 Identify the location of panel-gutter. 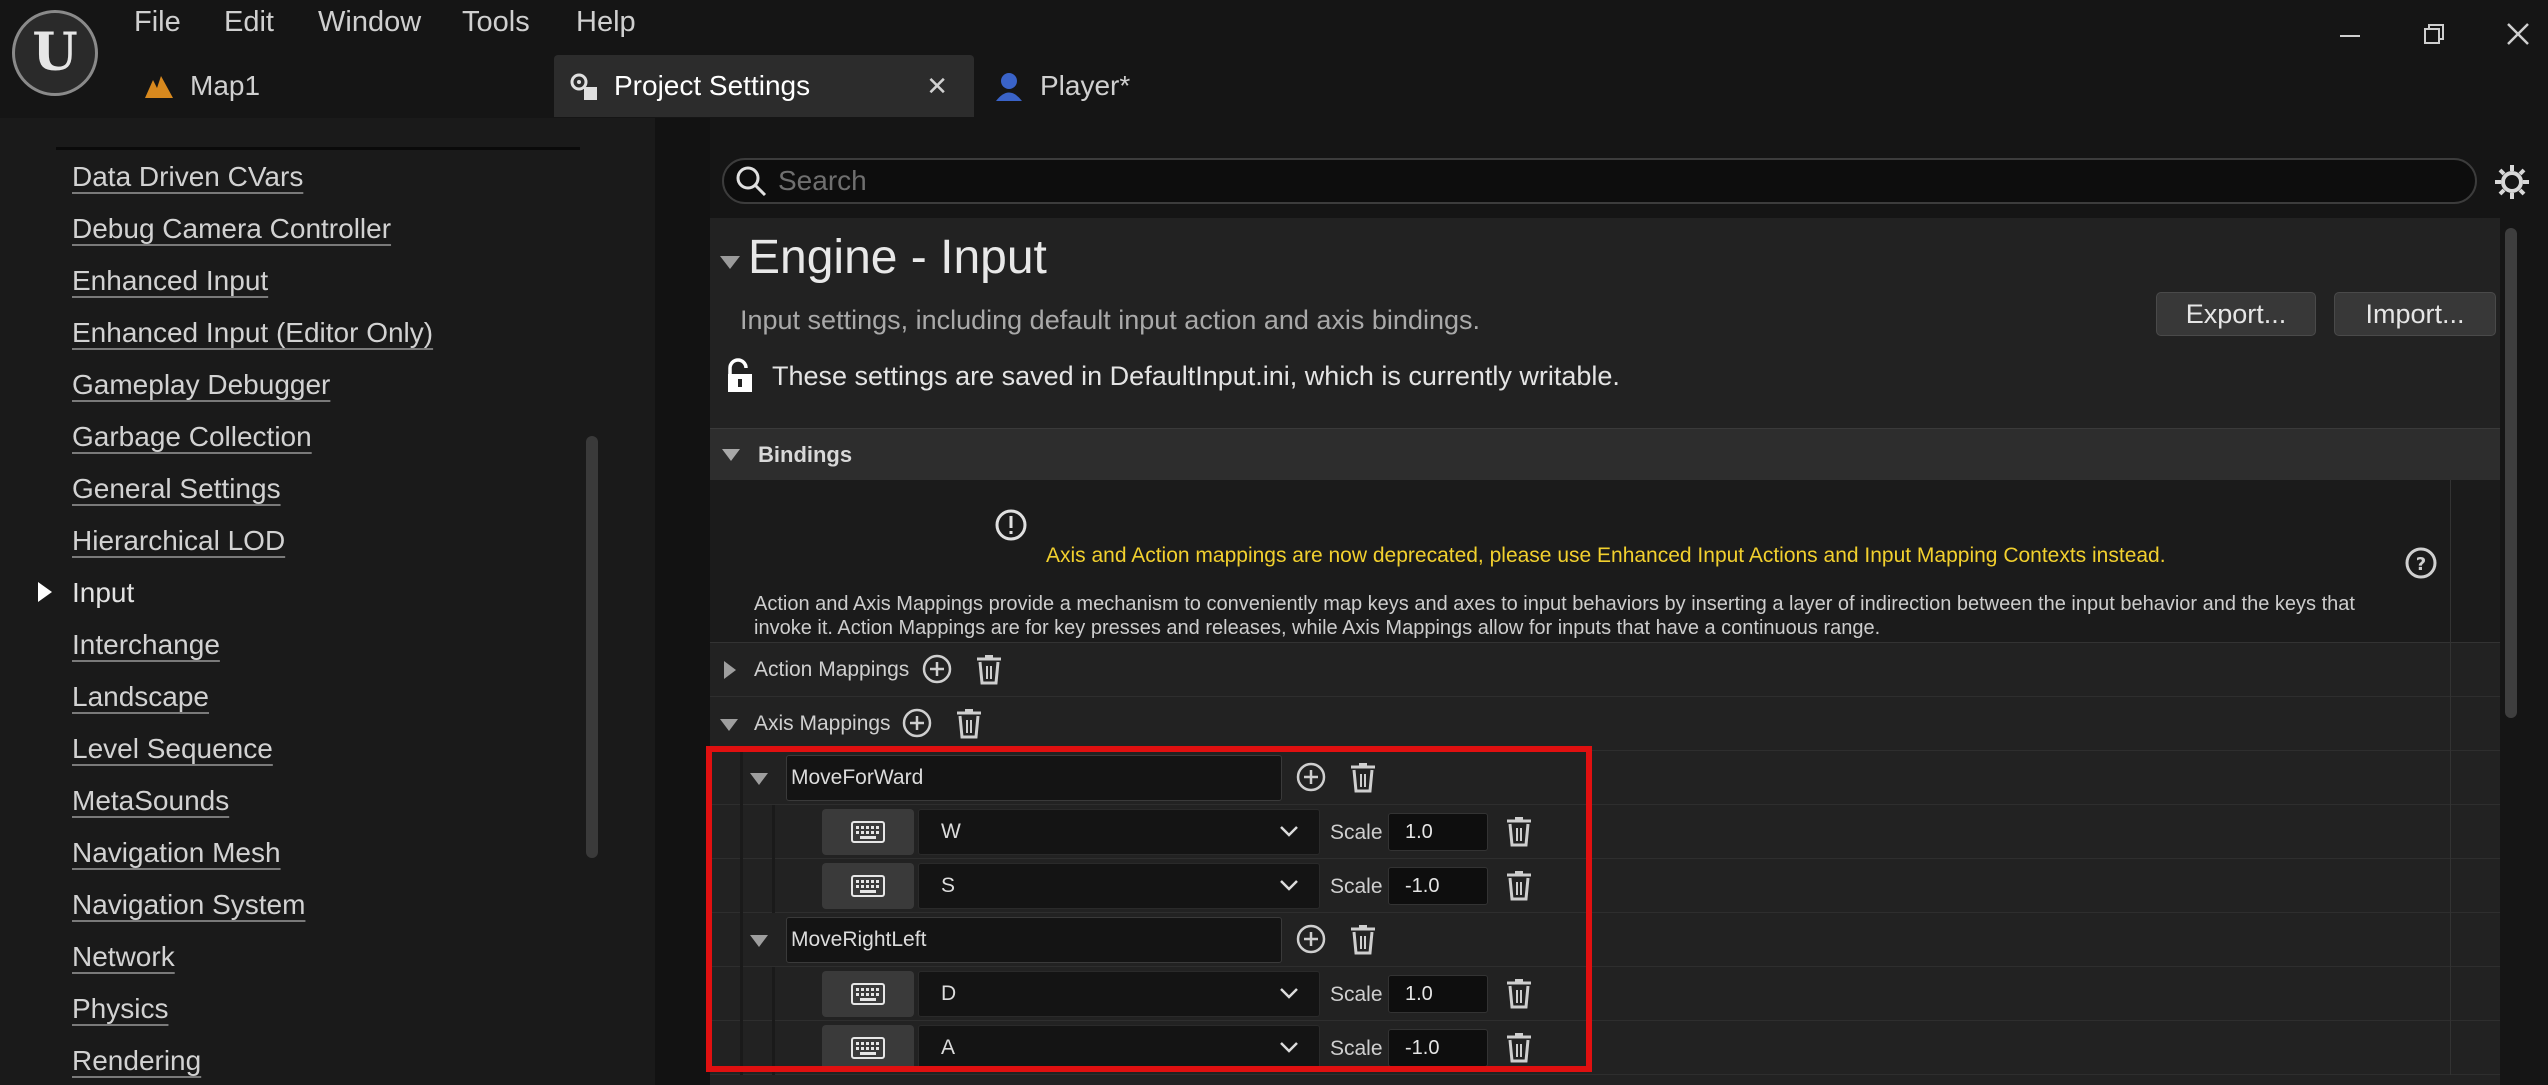
(682, 601).